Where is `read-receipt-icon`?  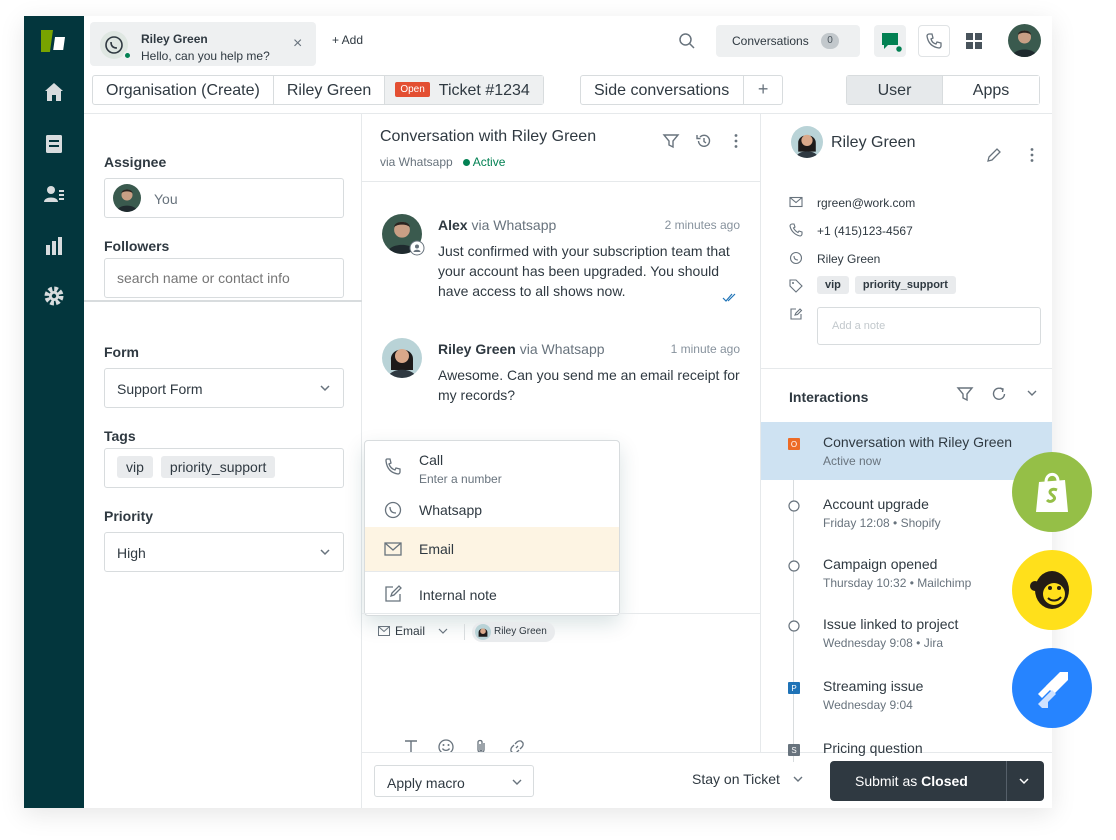 read-receipt-icon is located at coordinates (729, 297).